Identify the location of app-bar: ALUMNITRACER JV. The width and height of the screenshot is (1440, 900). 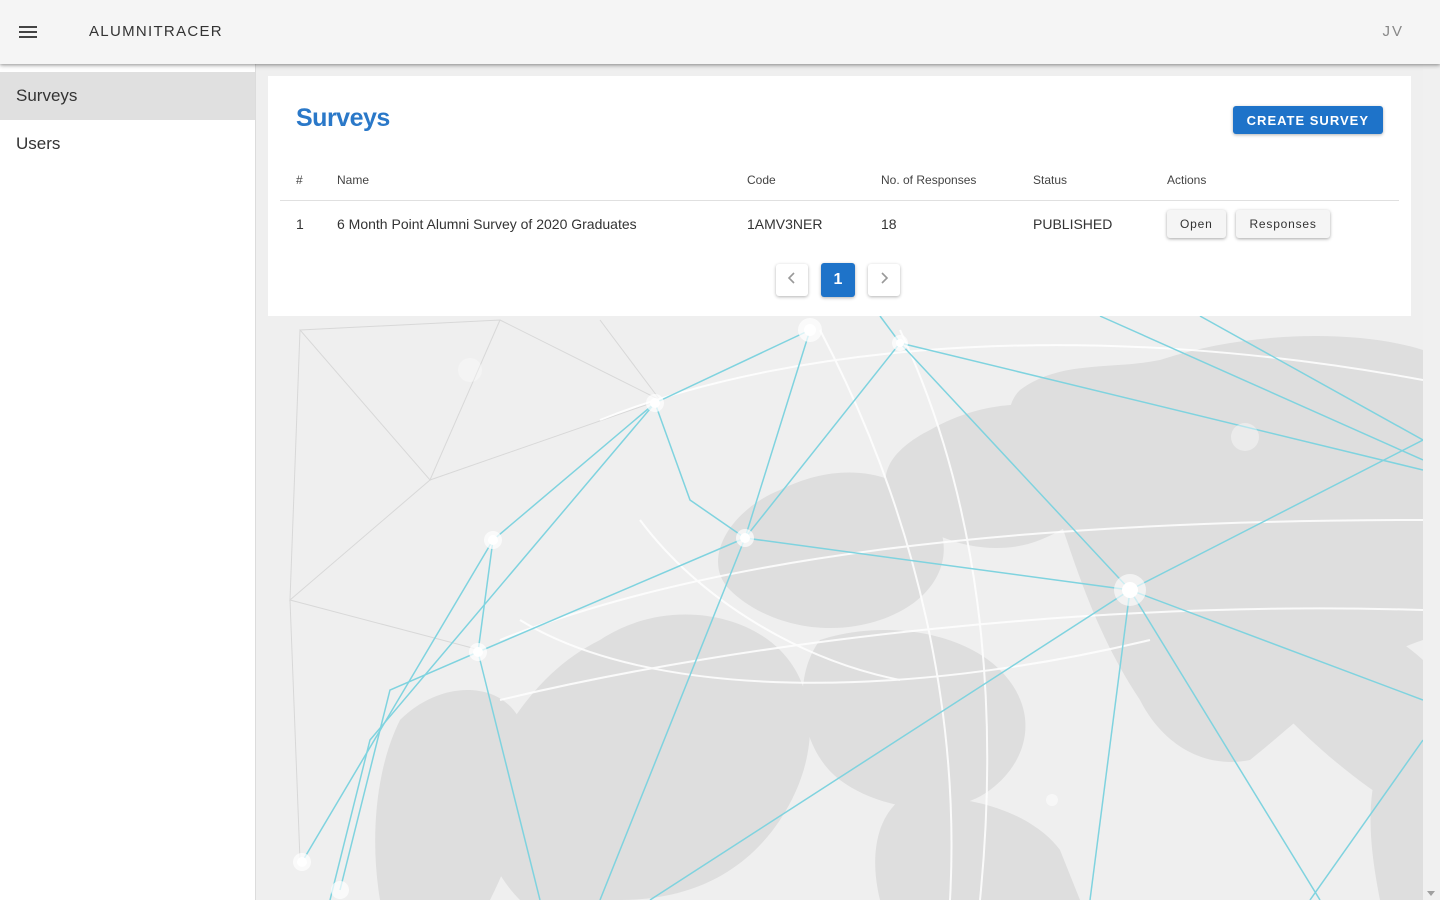
(720, 32).